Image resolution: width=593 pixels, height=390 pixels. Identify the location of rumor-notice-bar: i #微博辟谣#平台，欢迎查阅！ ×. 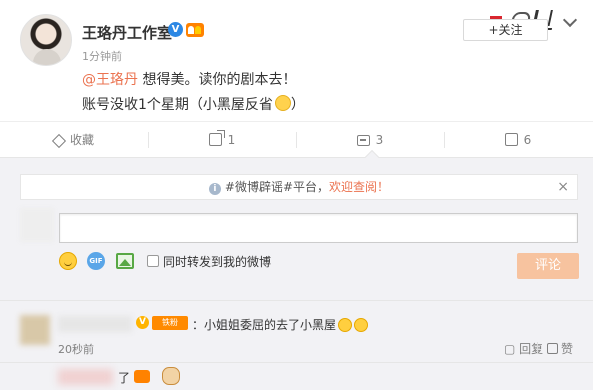
(299, 187).